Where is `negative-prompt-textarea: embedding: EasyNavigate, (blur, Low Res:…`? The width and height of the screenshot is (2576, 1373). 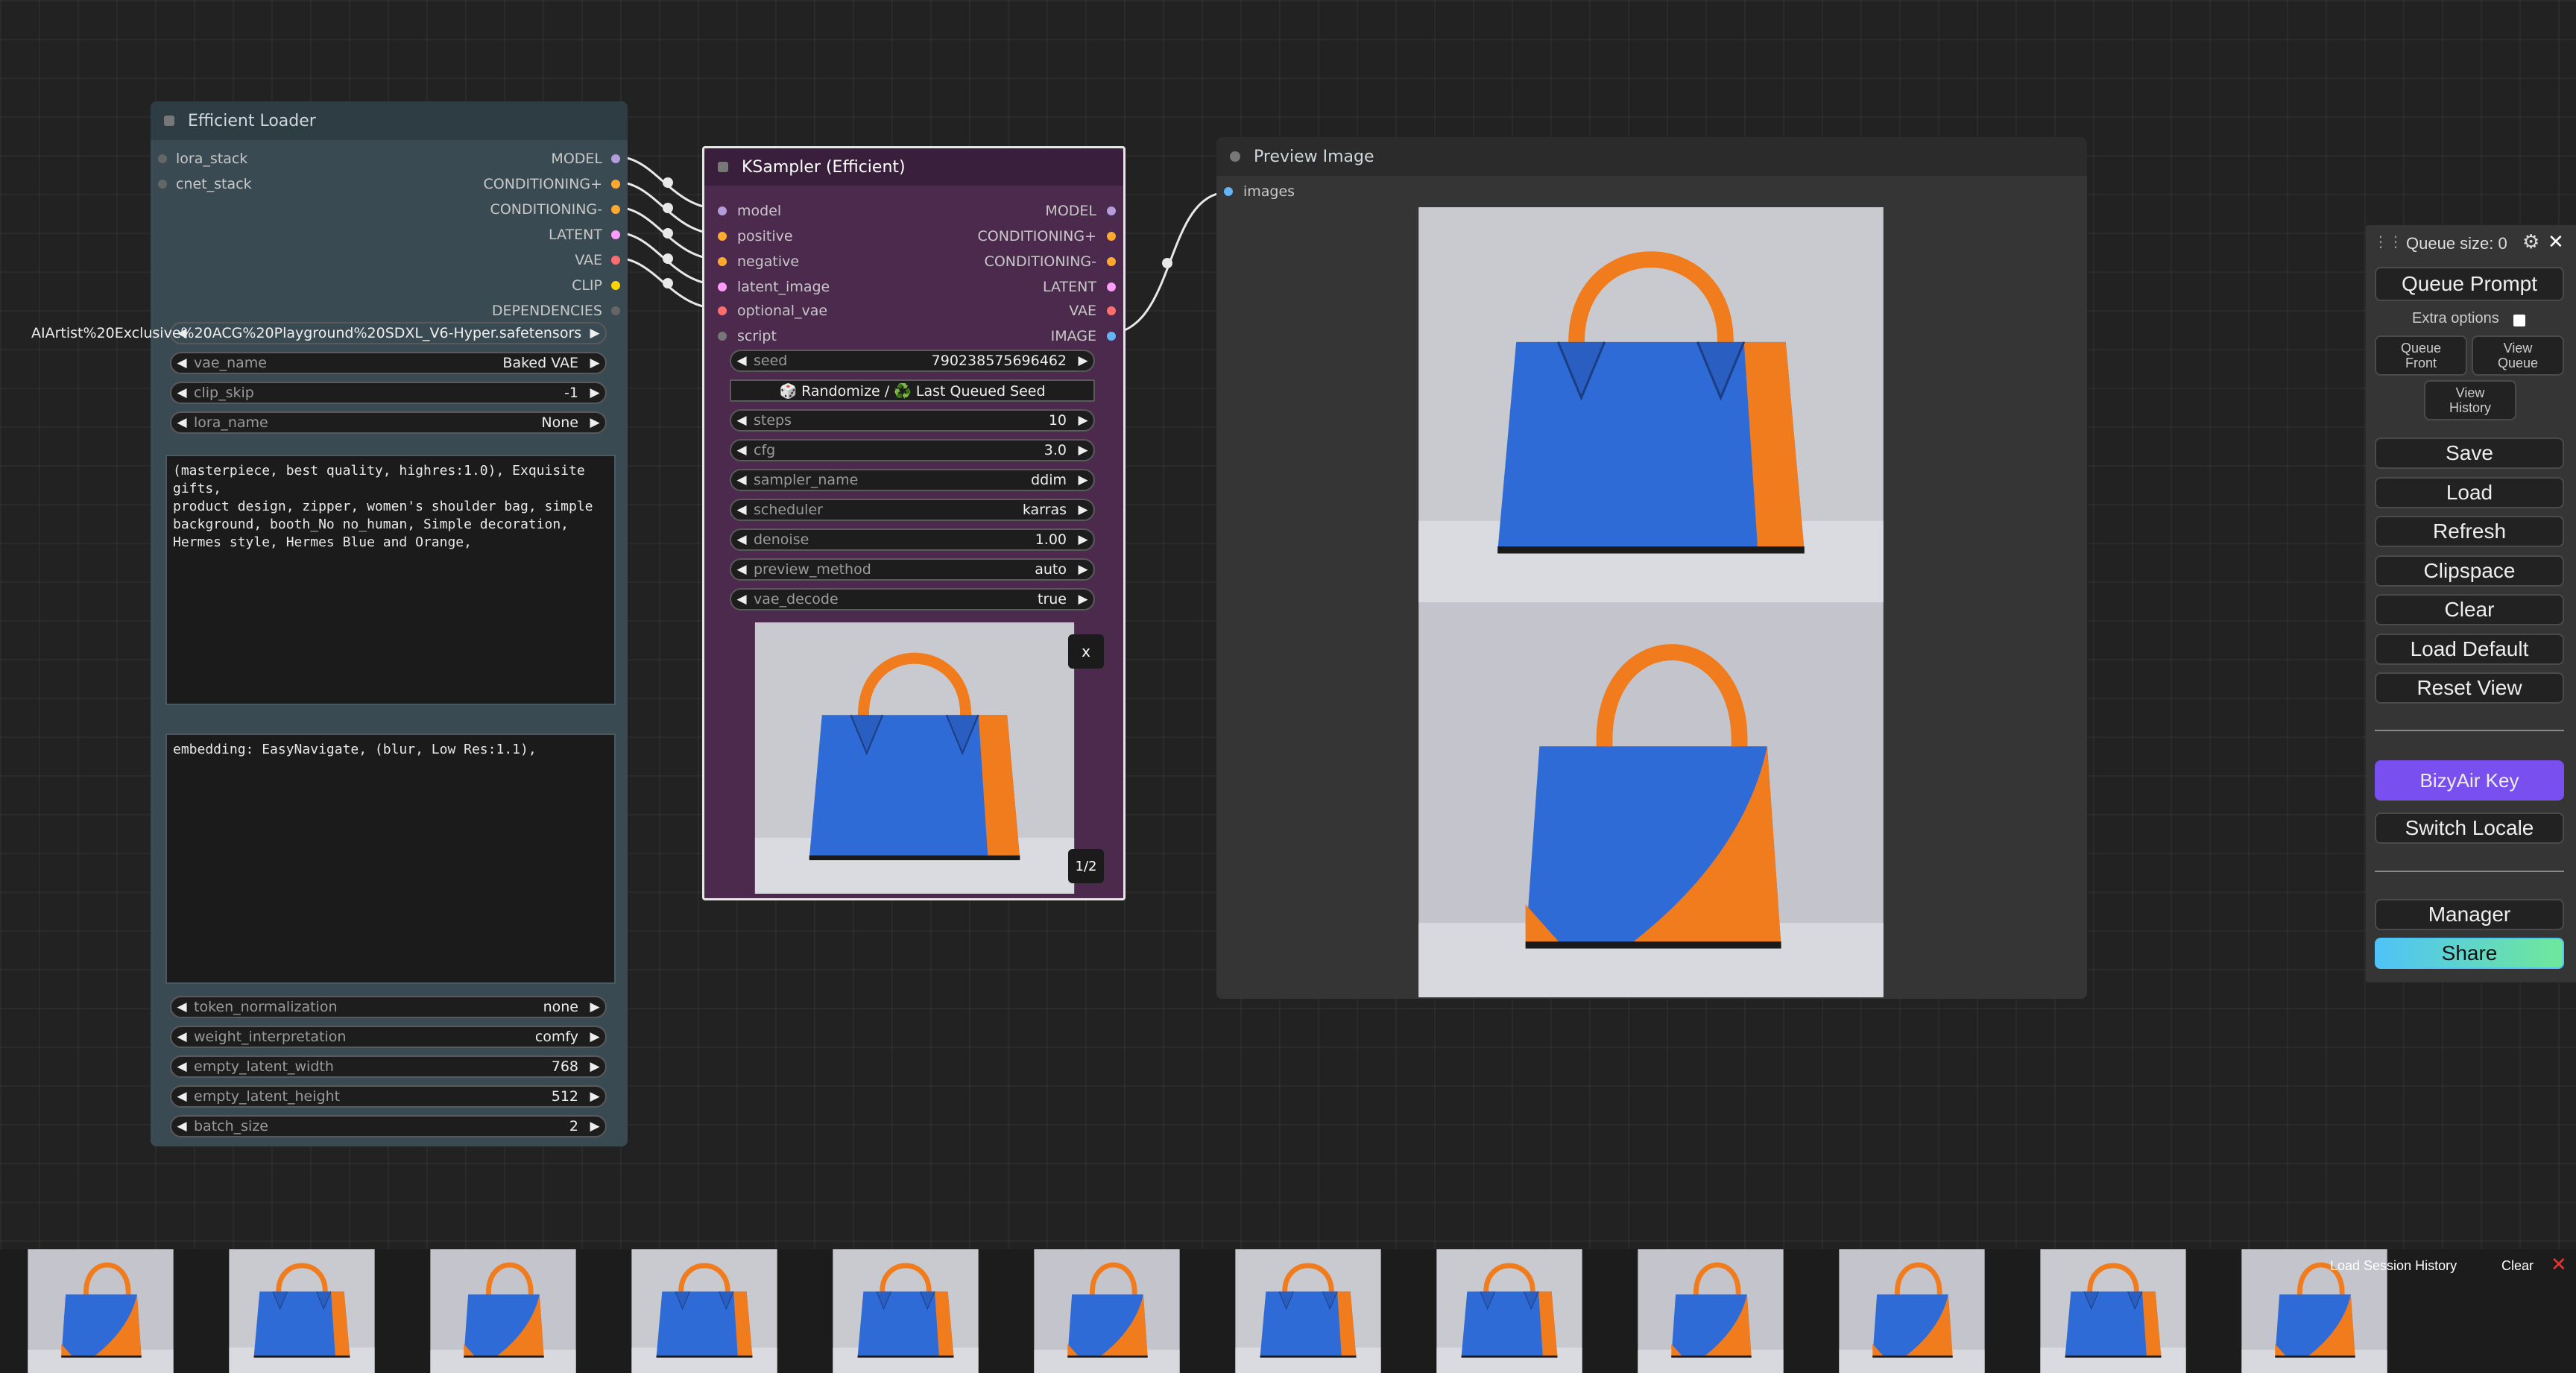
negative-prompt-textarea: embedding: EasyNavigate, (blur, Low Res:… is located at coordinates (391, 858).